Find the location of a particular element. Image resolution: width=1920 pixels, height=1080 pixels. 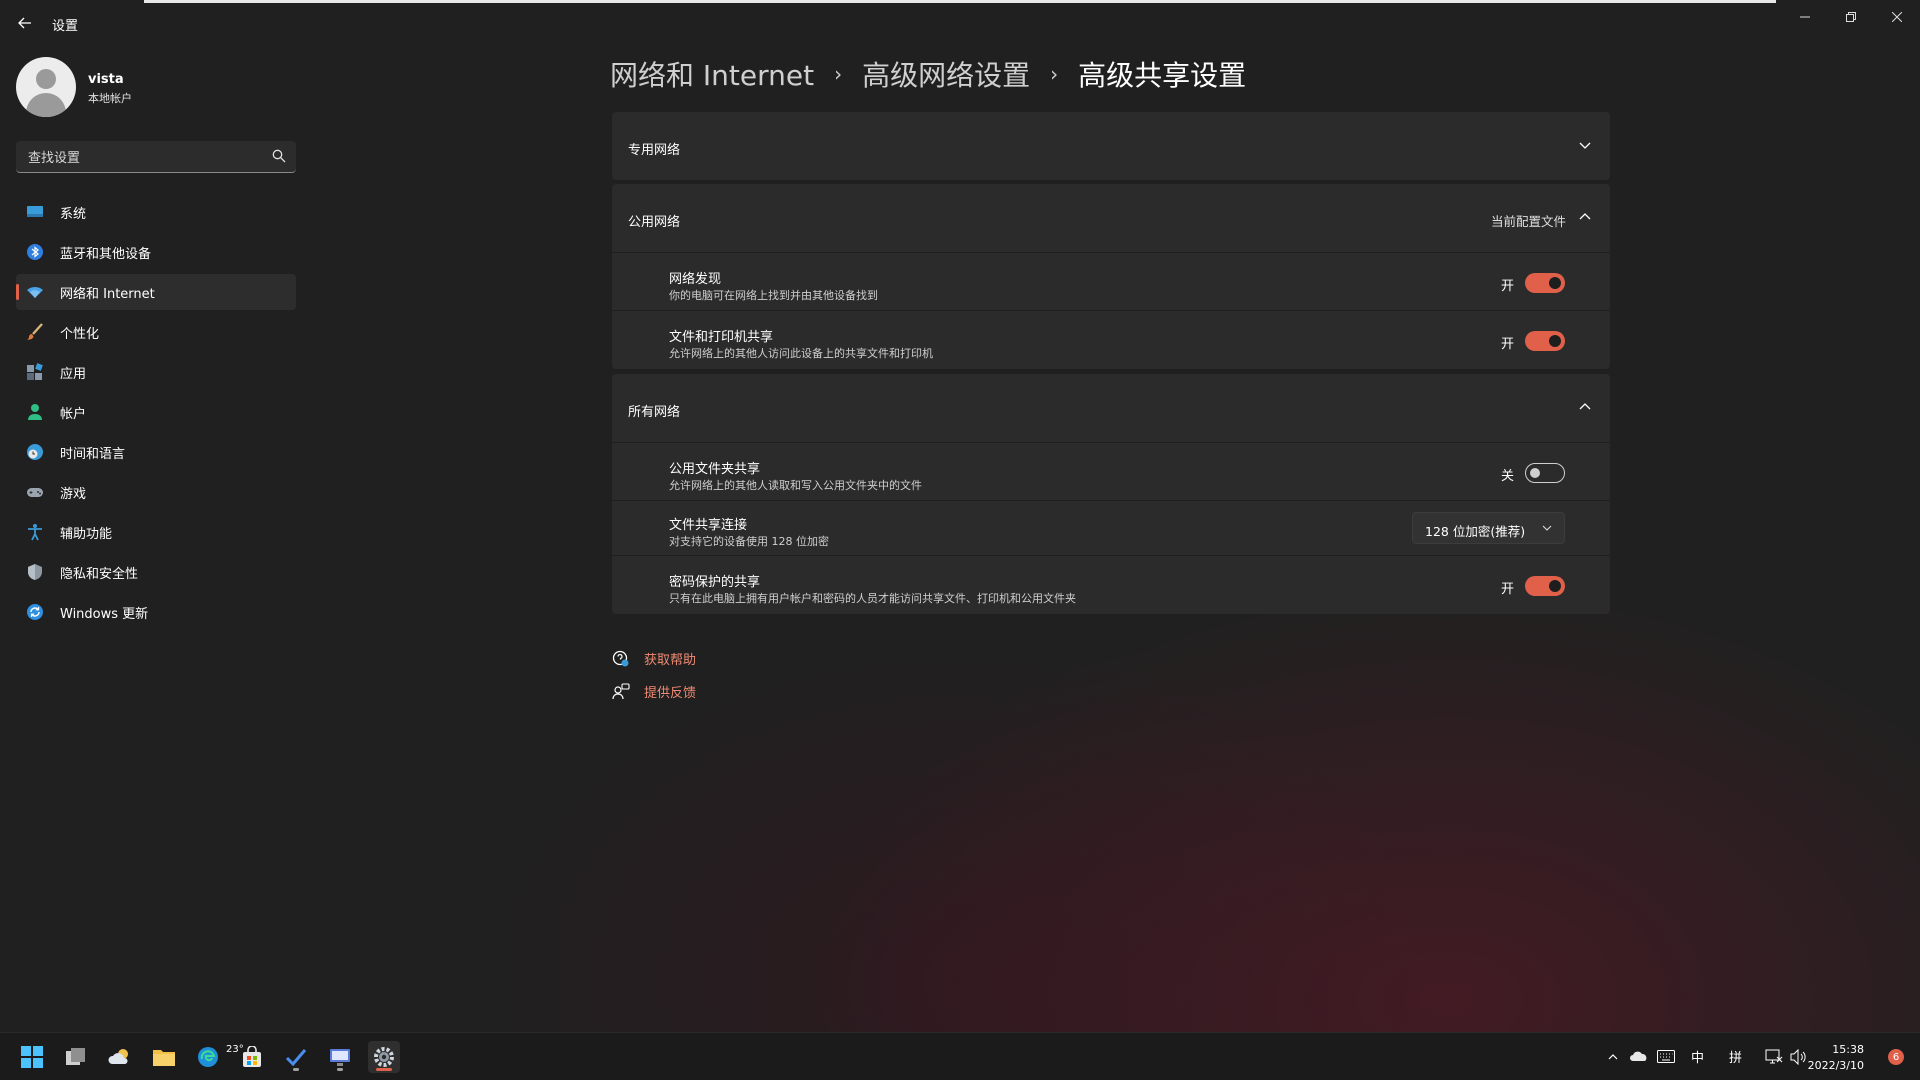

sidebar-item-label: 系统 is located at coordinates (73, 214).